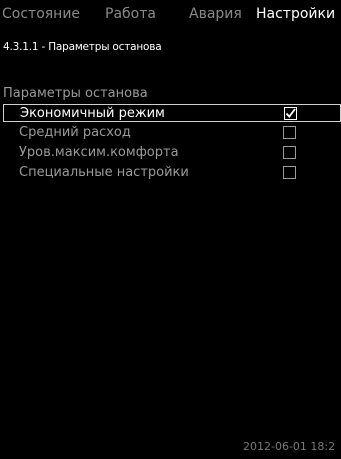  I want to click on breadcrumb: 4.3.1.1 - Параметры останова, so click(82, 47).